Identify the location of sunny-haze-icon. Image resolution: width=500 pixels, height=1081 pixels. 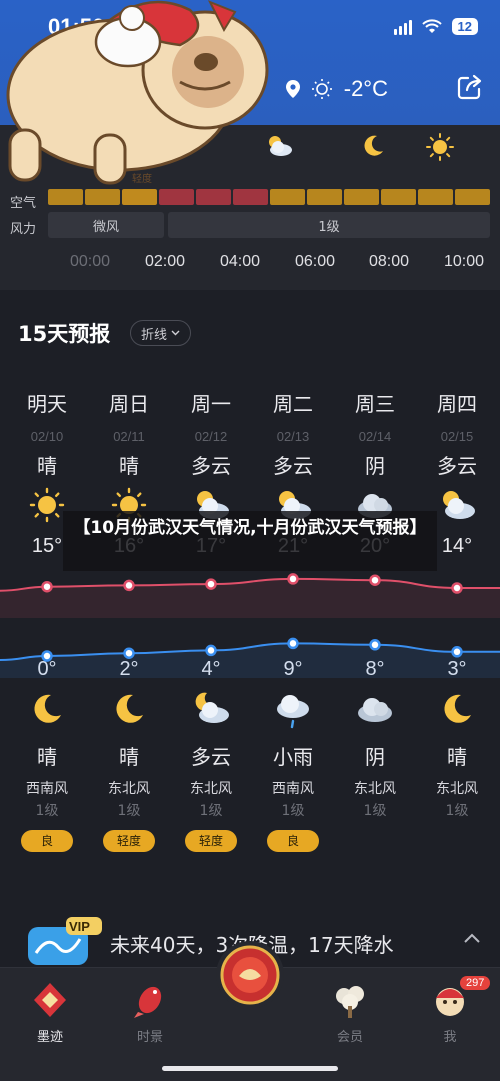
(321, 89).